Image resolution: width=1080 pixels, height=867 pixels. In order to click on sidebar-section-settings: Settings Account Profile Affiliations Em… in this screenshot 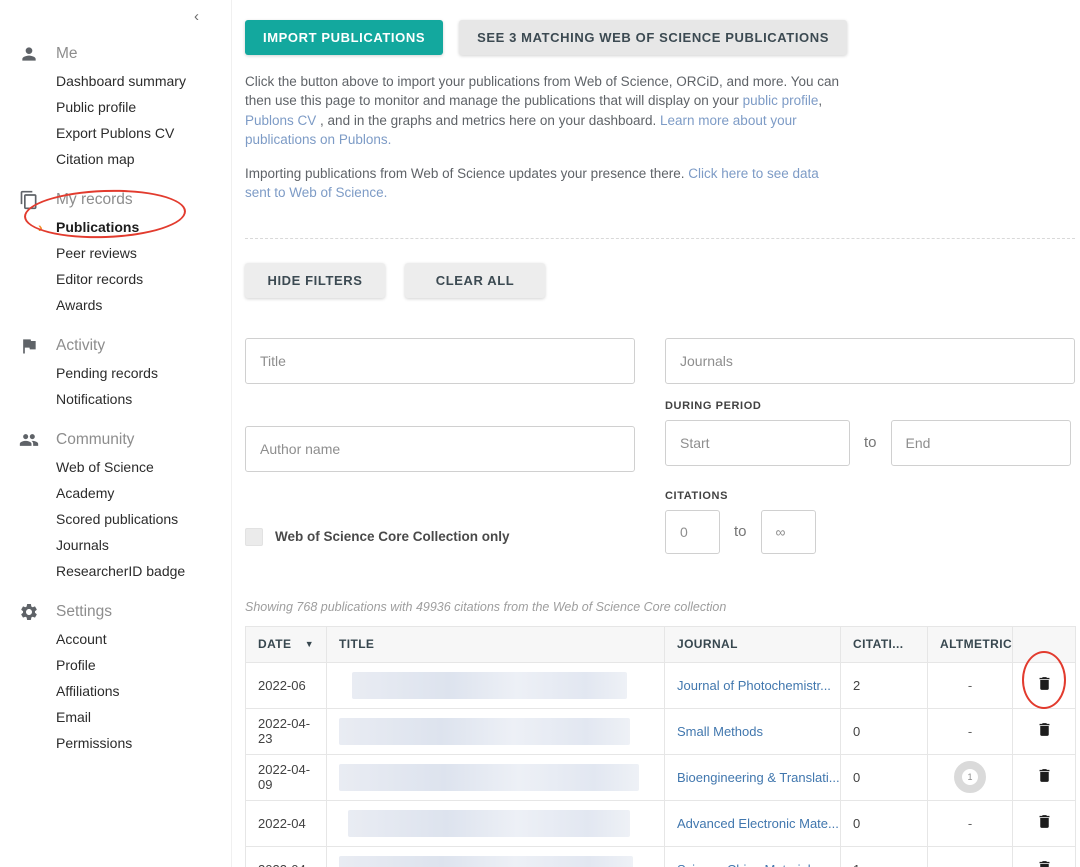, I will do `click(115, 677)`.